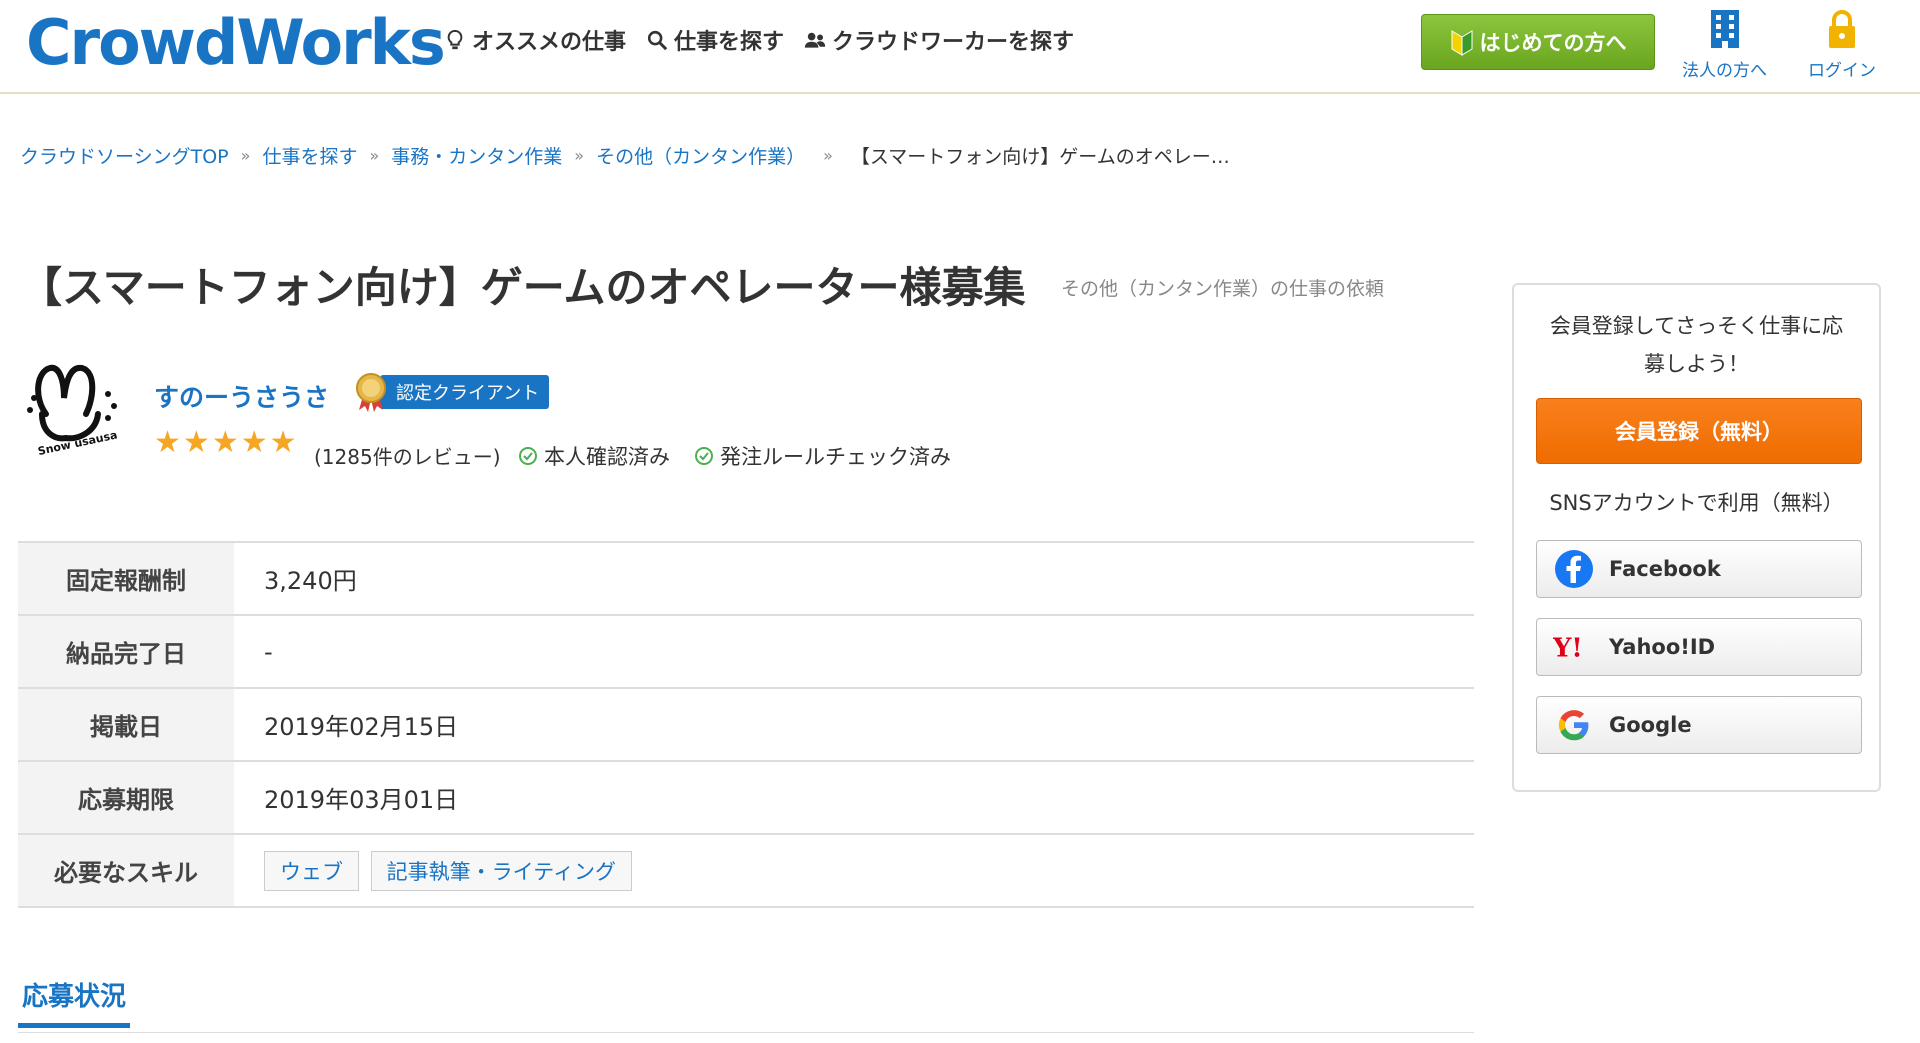 This screenshot has height=1043, width=1920. I want to click on login-link: ログイン, so click(1842, 44).